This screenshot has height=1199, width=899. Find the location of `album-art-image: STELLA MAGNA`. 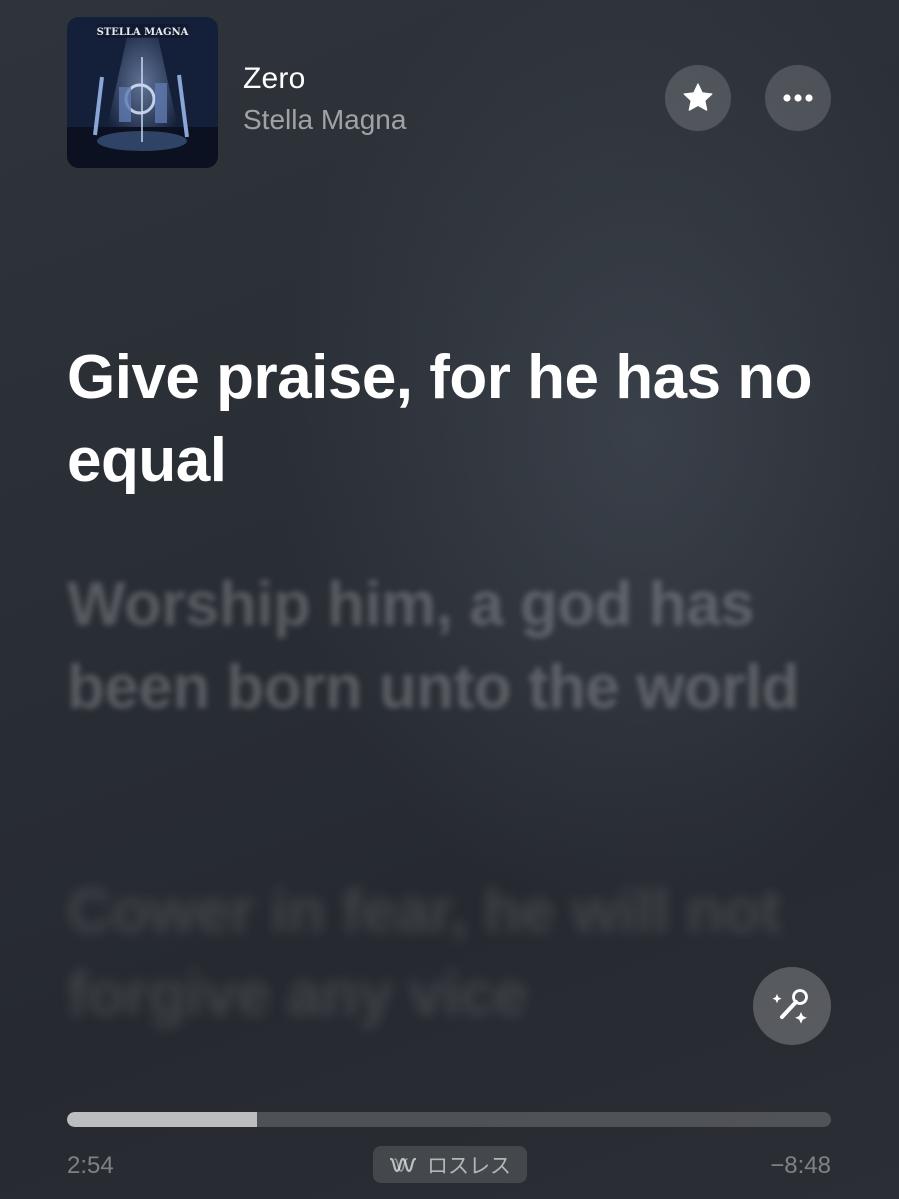

album-art-image: STELLA MAGNA is located at coordinates (142, 92).